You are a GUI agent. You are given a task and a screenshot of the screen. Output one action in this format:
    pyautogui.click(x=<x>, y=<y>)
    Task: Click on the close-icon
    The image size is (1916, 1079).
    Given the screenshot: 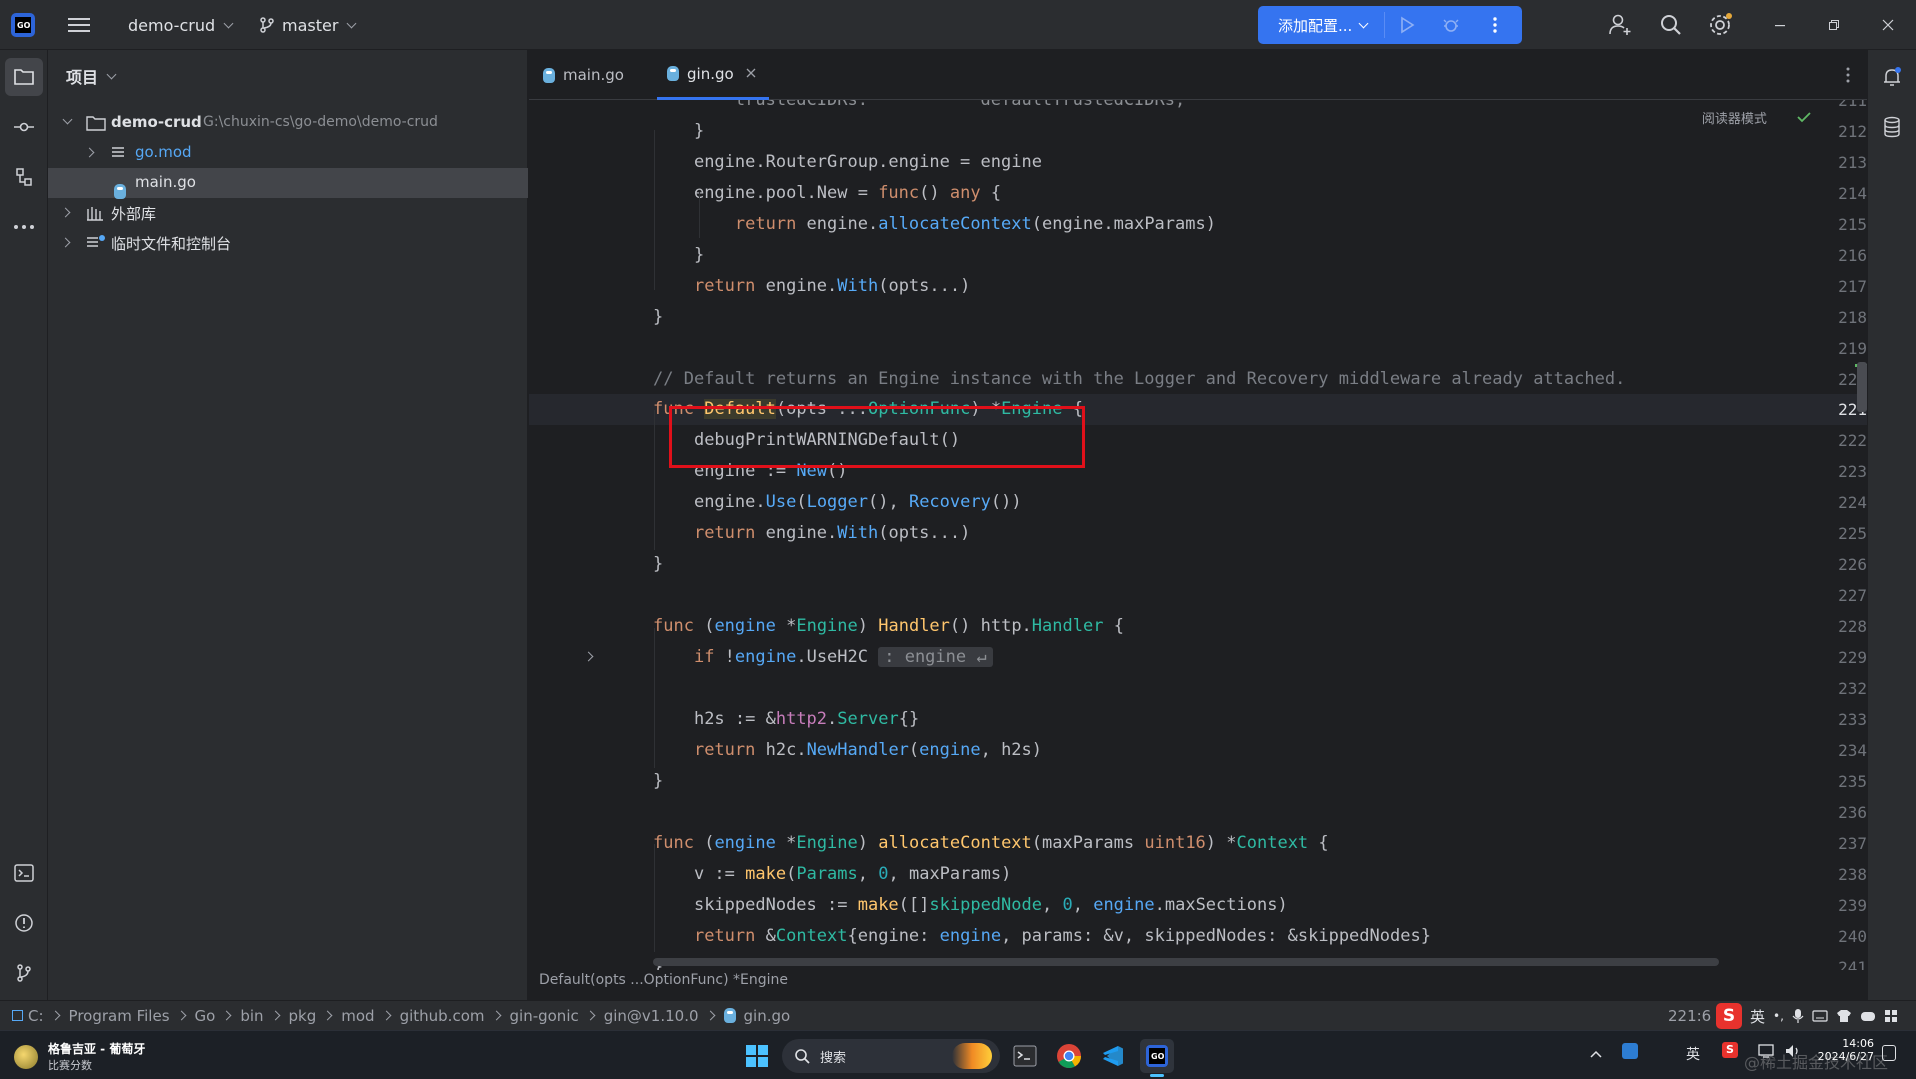 What is the action you would take?
    pyautogui.click(x=751, y=72)
    